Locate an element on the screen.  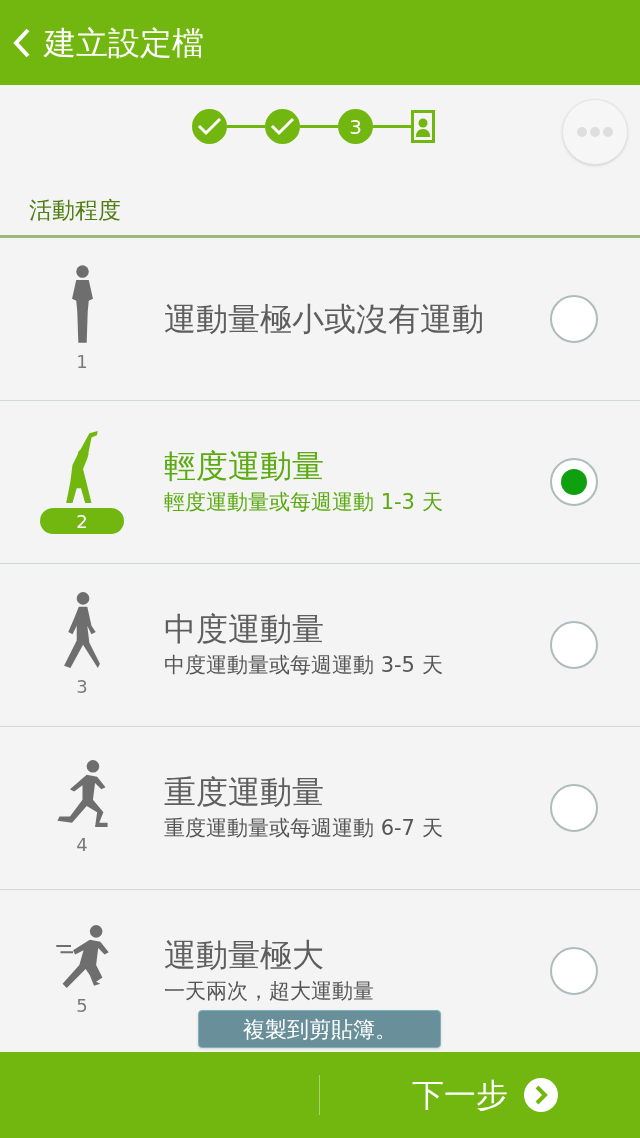
level-number: 1 is located at coordinates (82, 361).